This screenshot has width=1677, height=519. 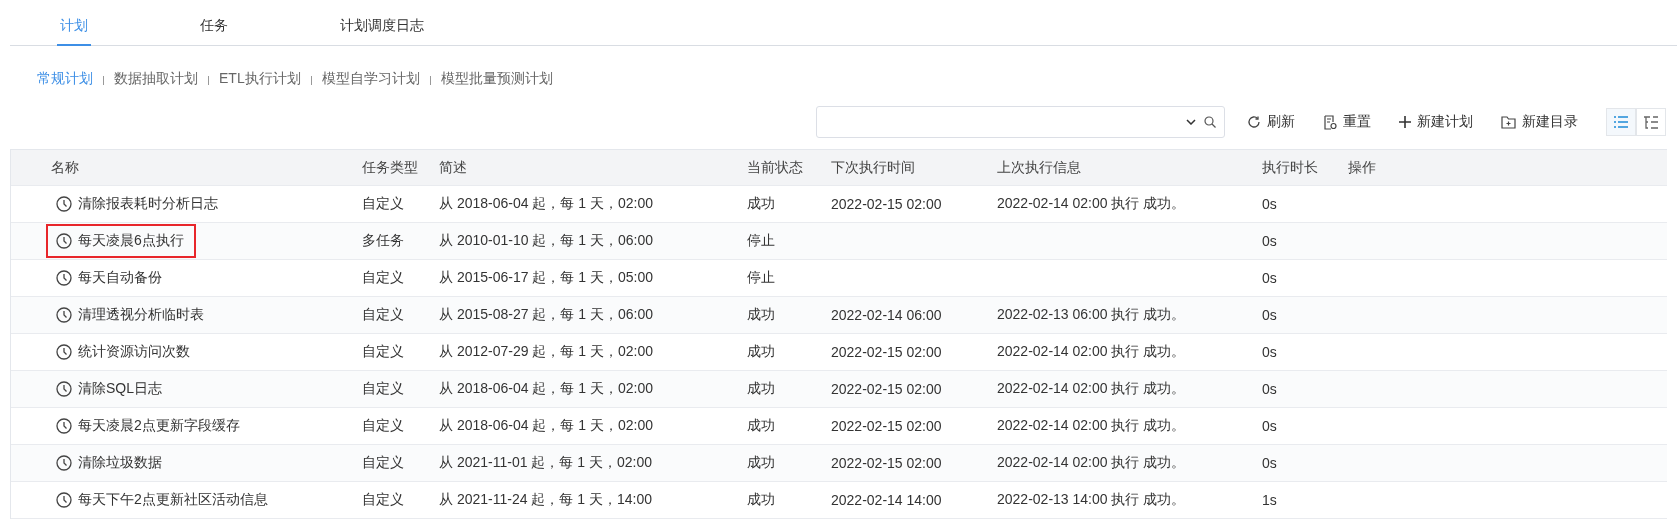 What do you see at coordinates (74, 31) in the screenshot?
I see `tab: 计划` at bounding box center [74, 31].